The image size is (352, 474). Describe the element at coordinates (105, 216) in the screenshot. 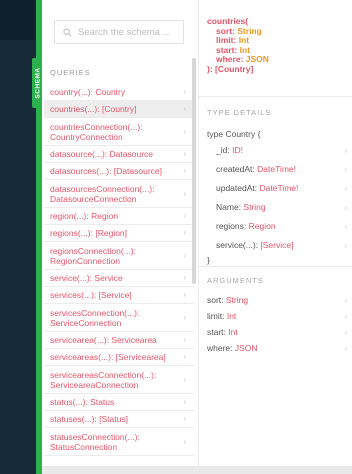

I see `query-return-type: Region` at that location.